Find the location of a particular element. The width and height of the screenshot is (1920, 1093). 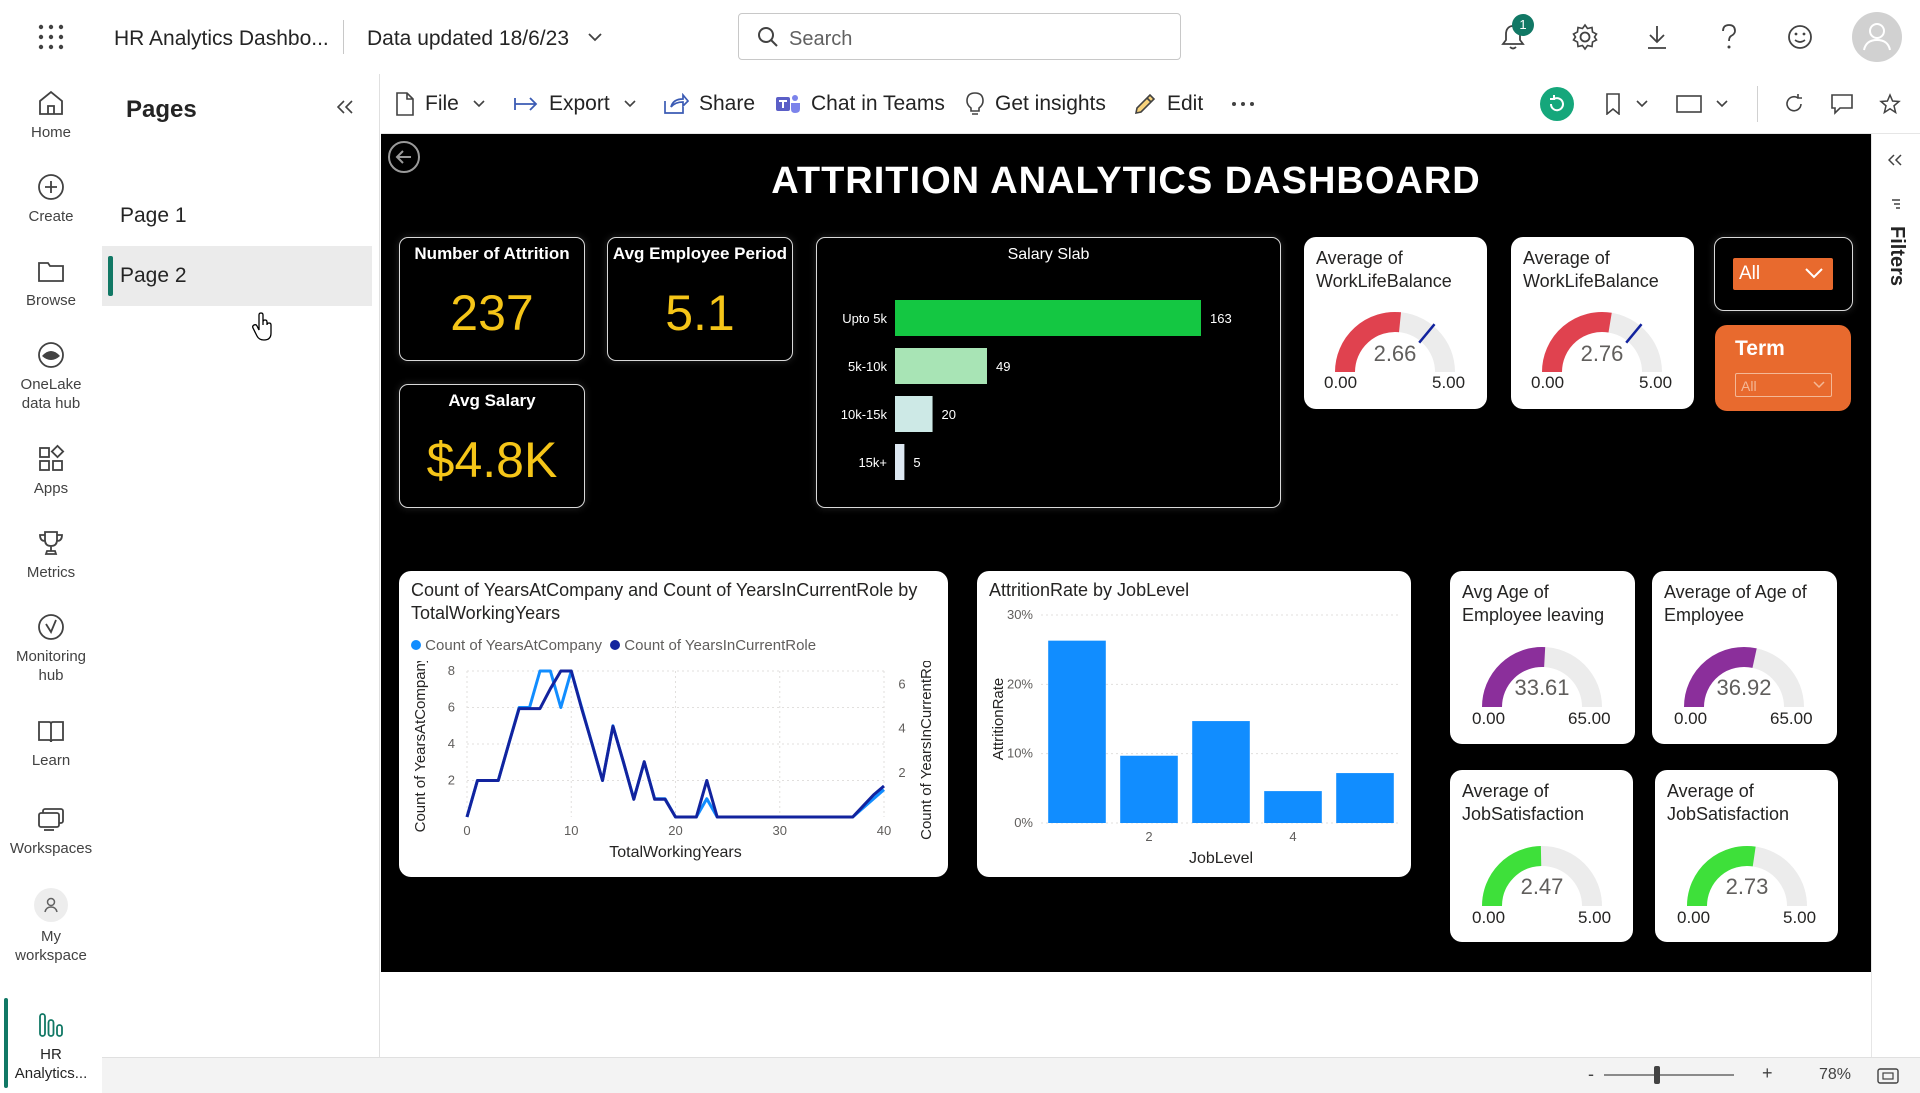

user-avatar is located at coordinates (1877, 37).